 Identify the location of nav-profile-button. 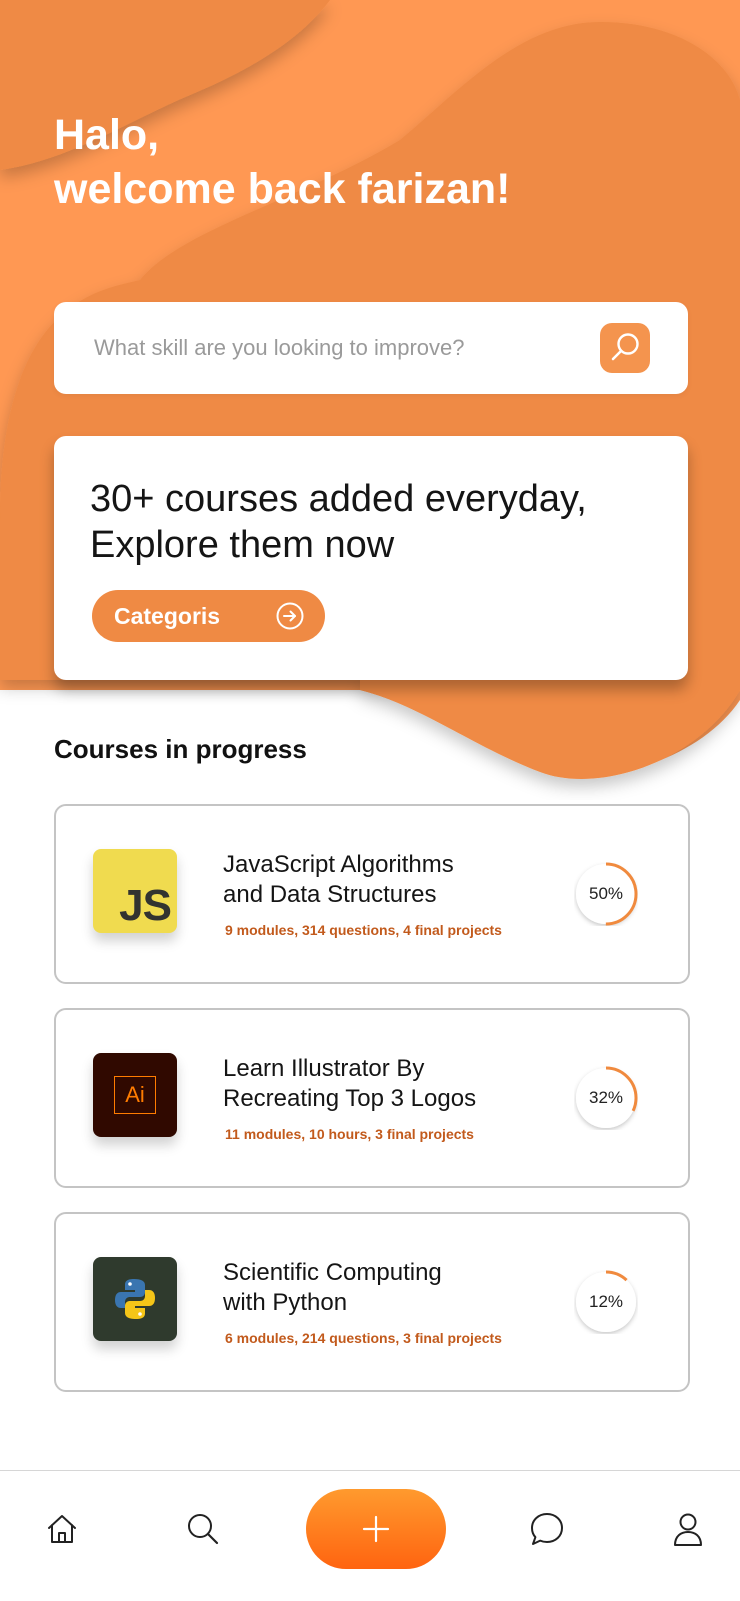
(688, 1529).